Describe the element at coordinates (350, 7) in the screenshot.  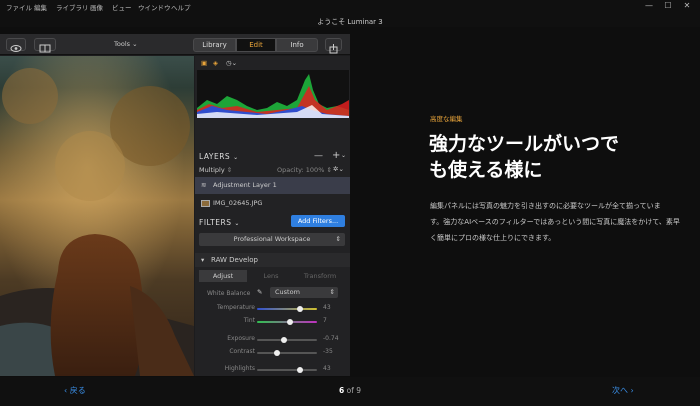
I see `menu-bar: ファイル 編集 ライブラリ 画像 ビュー ウインドウ ヘルプ — ☐ ✕` at that location.